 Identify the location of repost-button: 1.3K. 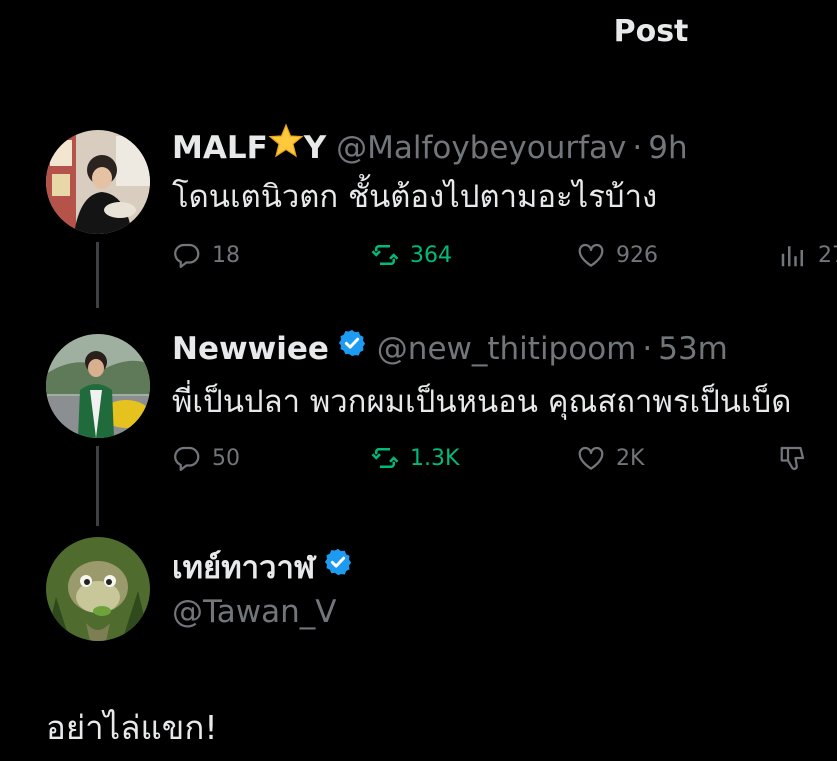
(414, 458).